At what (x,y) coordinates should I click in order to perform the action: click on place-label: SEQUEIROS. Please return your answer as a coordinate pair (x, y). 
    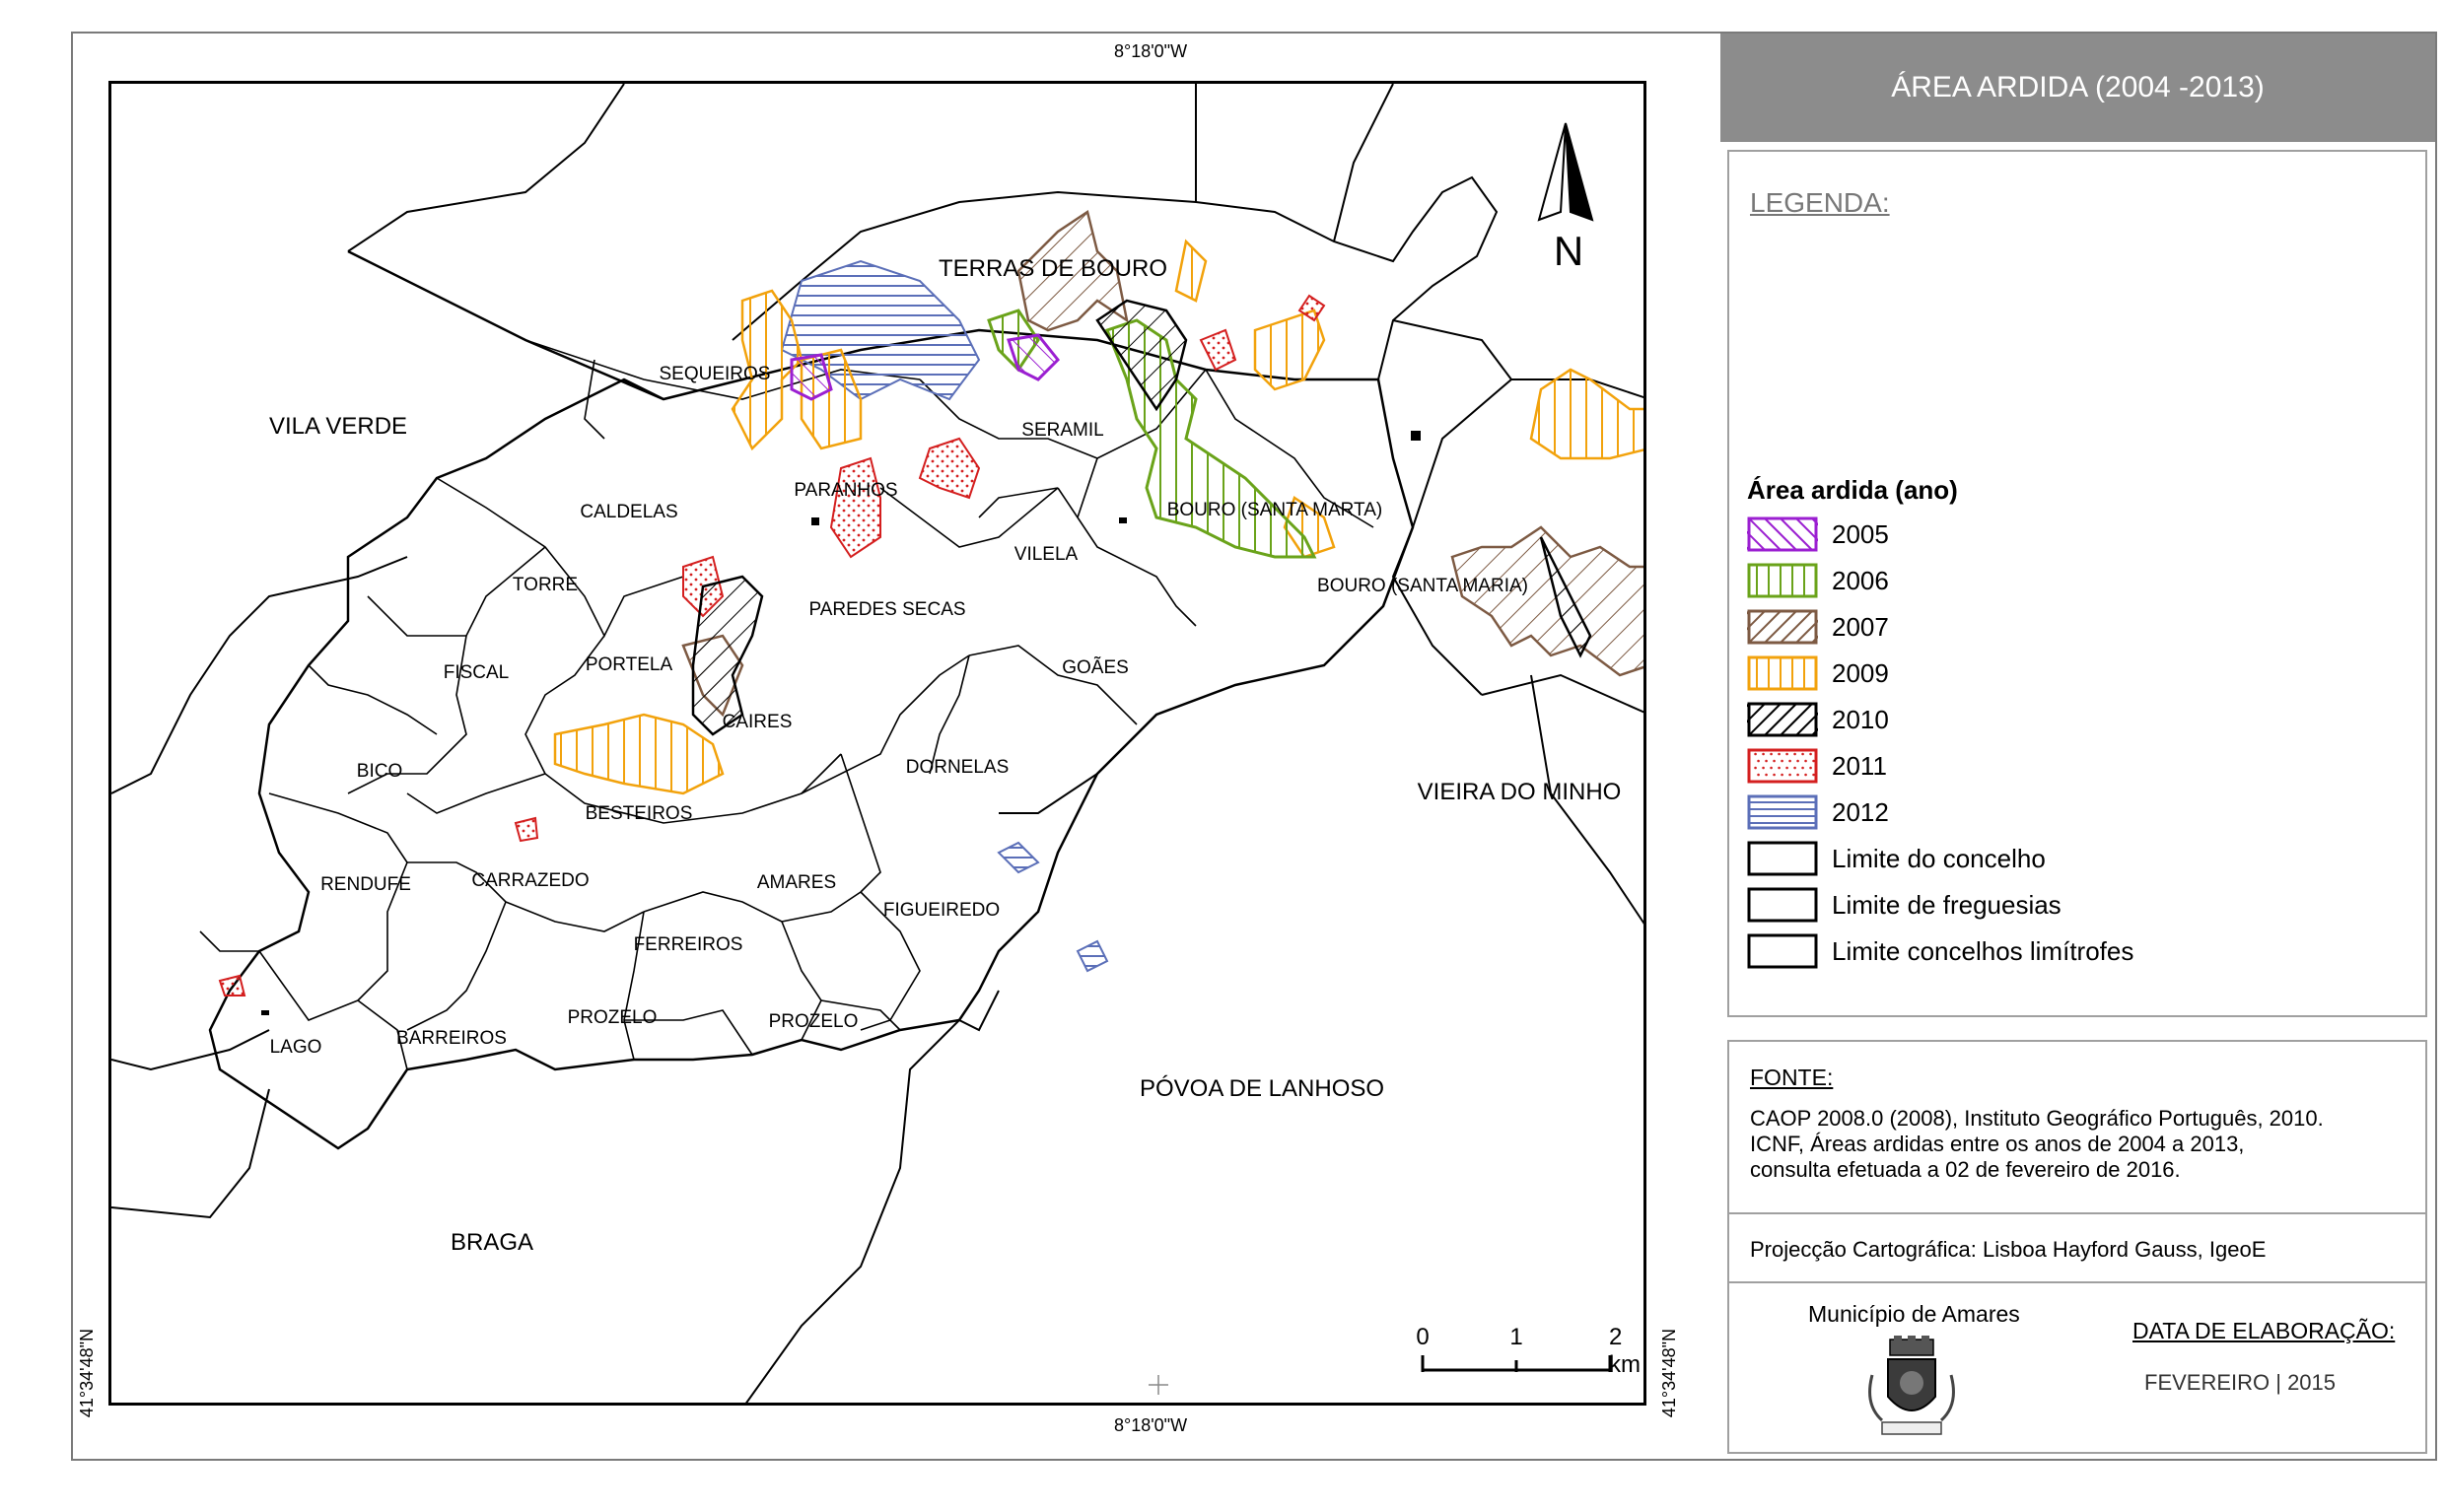
    Looking at the image, I should click on (715, 374).